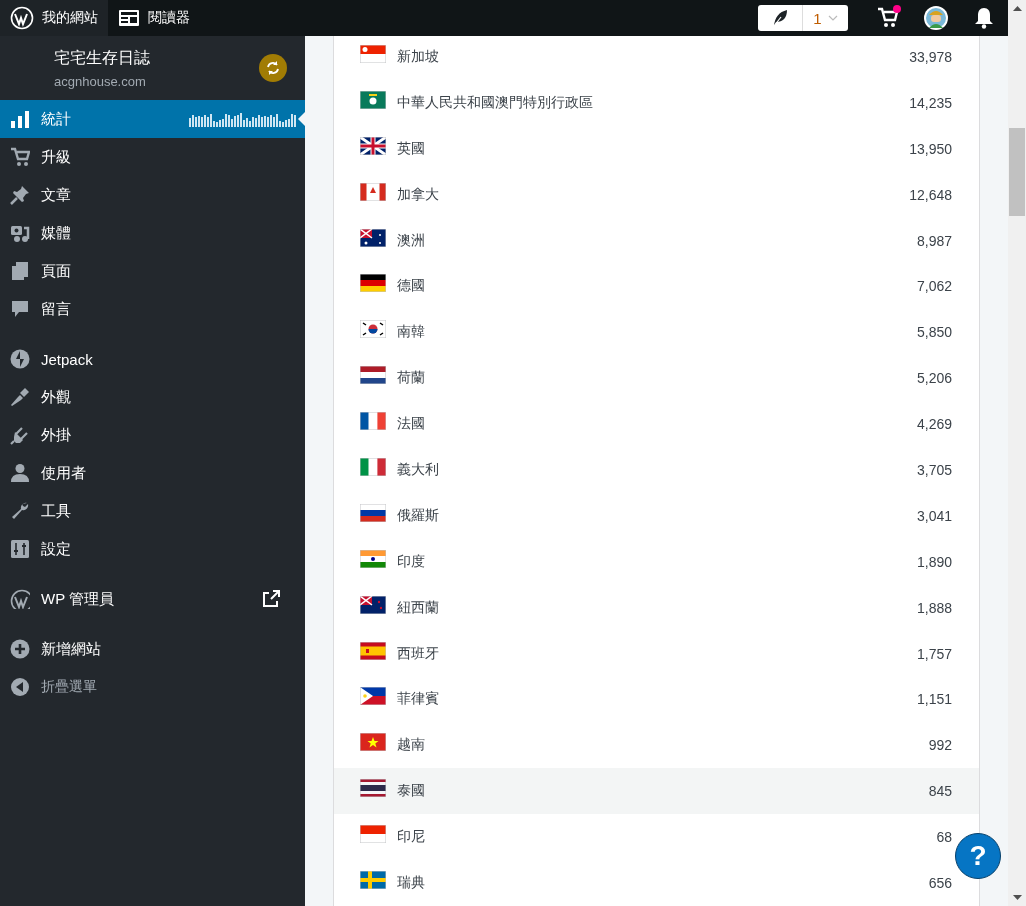 This screenshot has height=906, width=1026. What do you see at coordinates (940, 745) in the screenshot?
I see `view-count: 992` at bounding box center [940, 745].